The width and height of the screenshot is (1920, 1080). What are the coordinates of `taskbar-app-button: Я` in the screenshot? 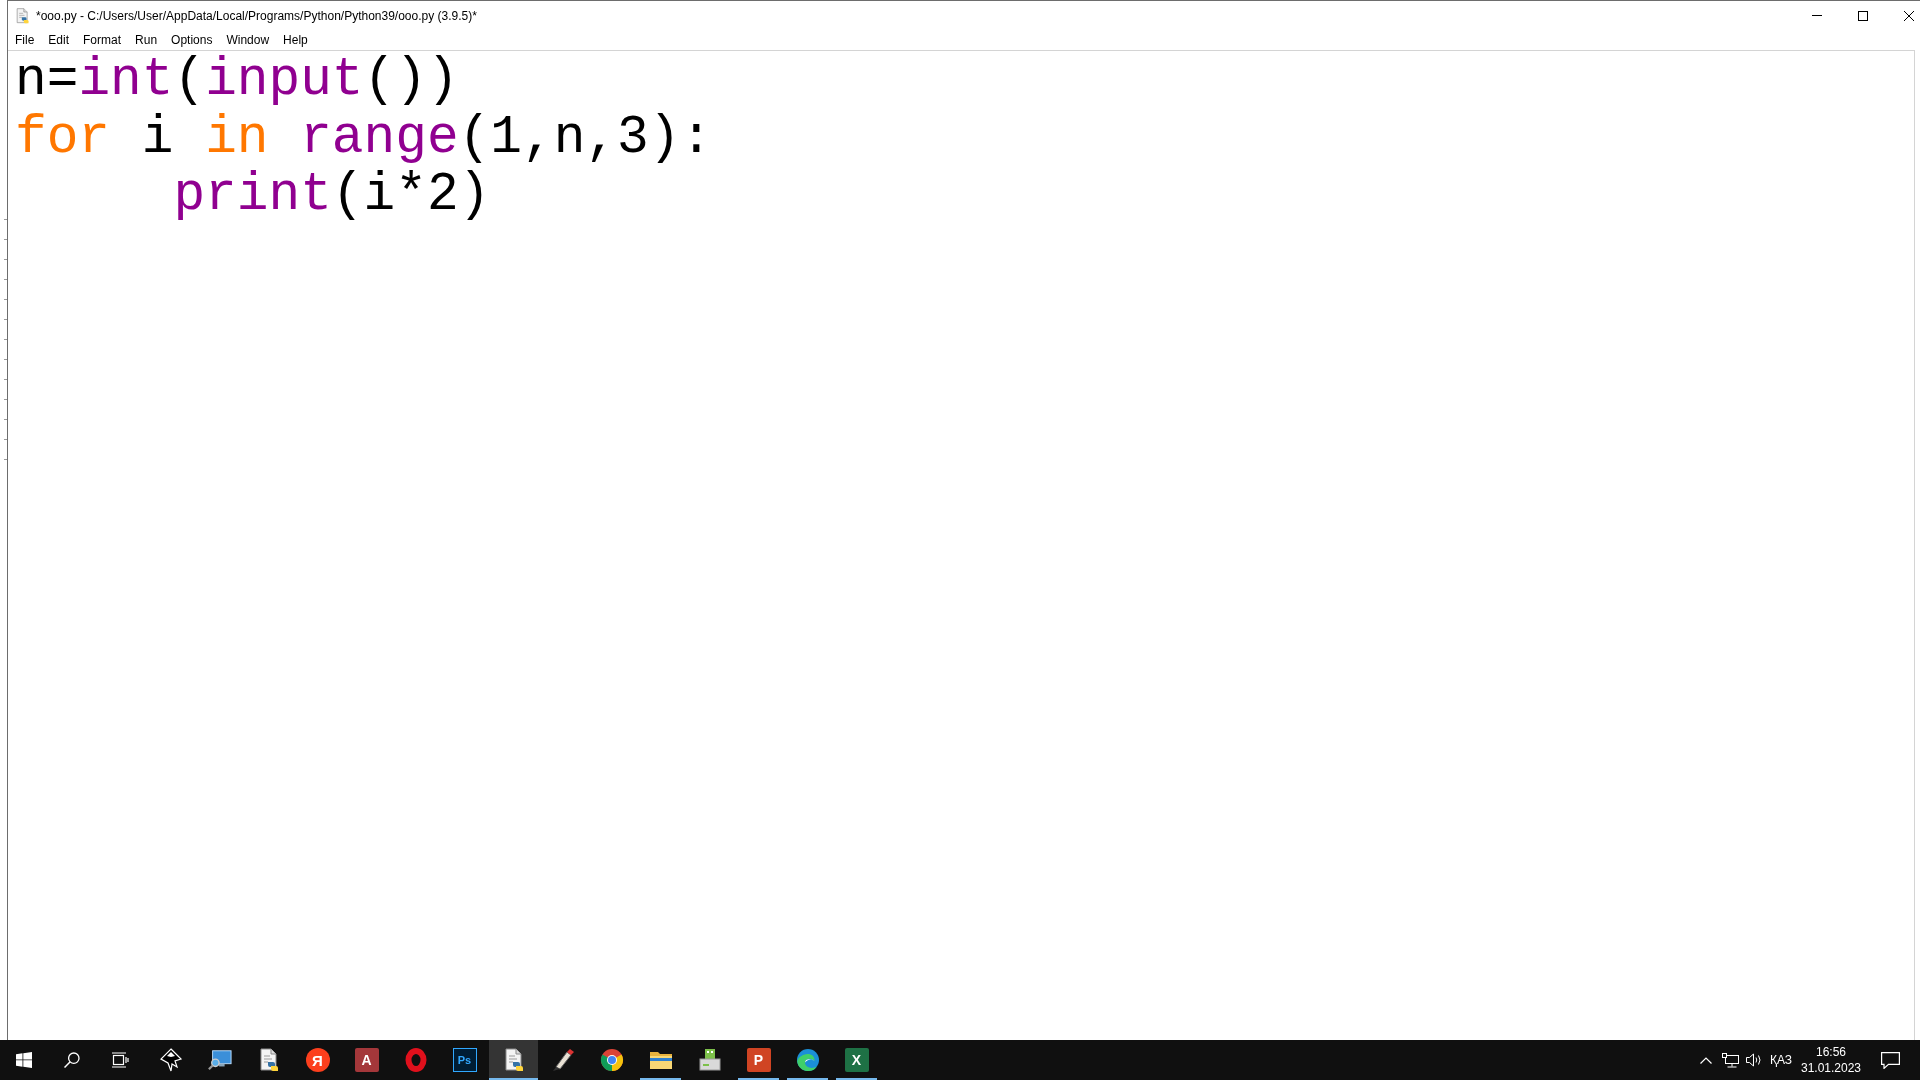 It's located at (317, 1060).